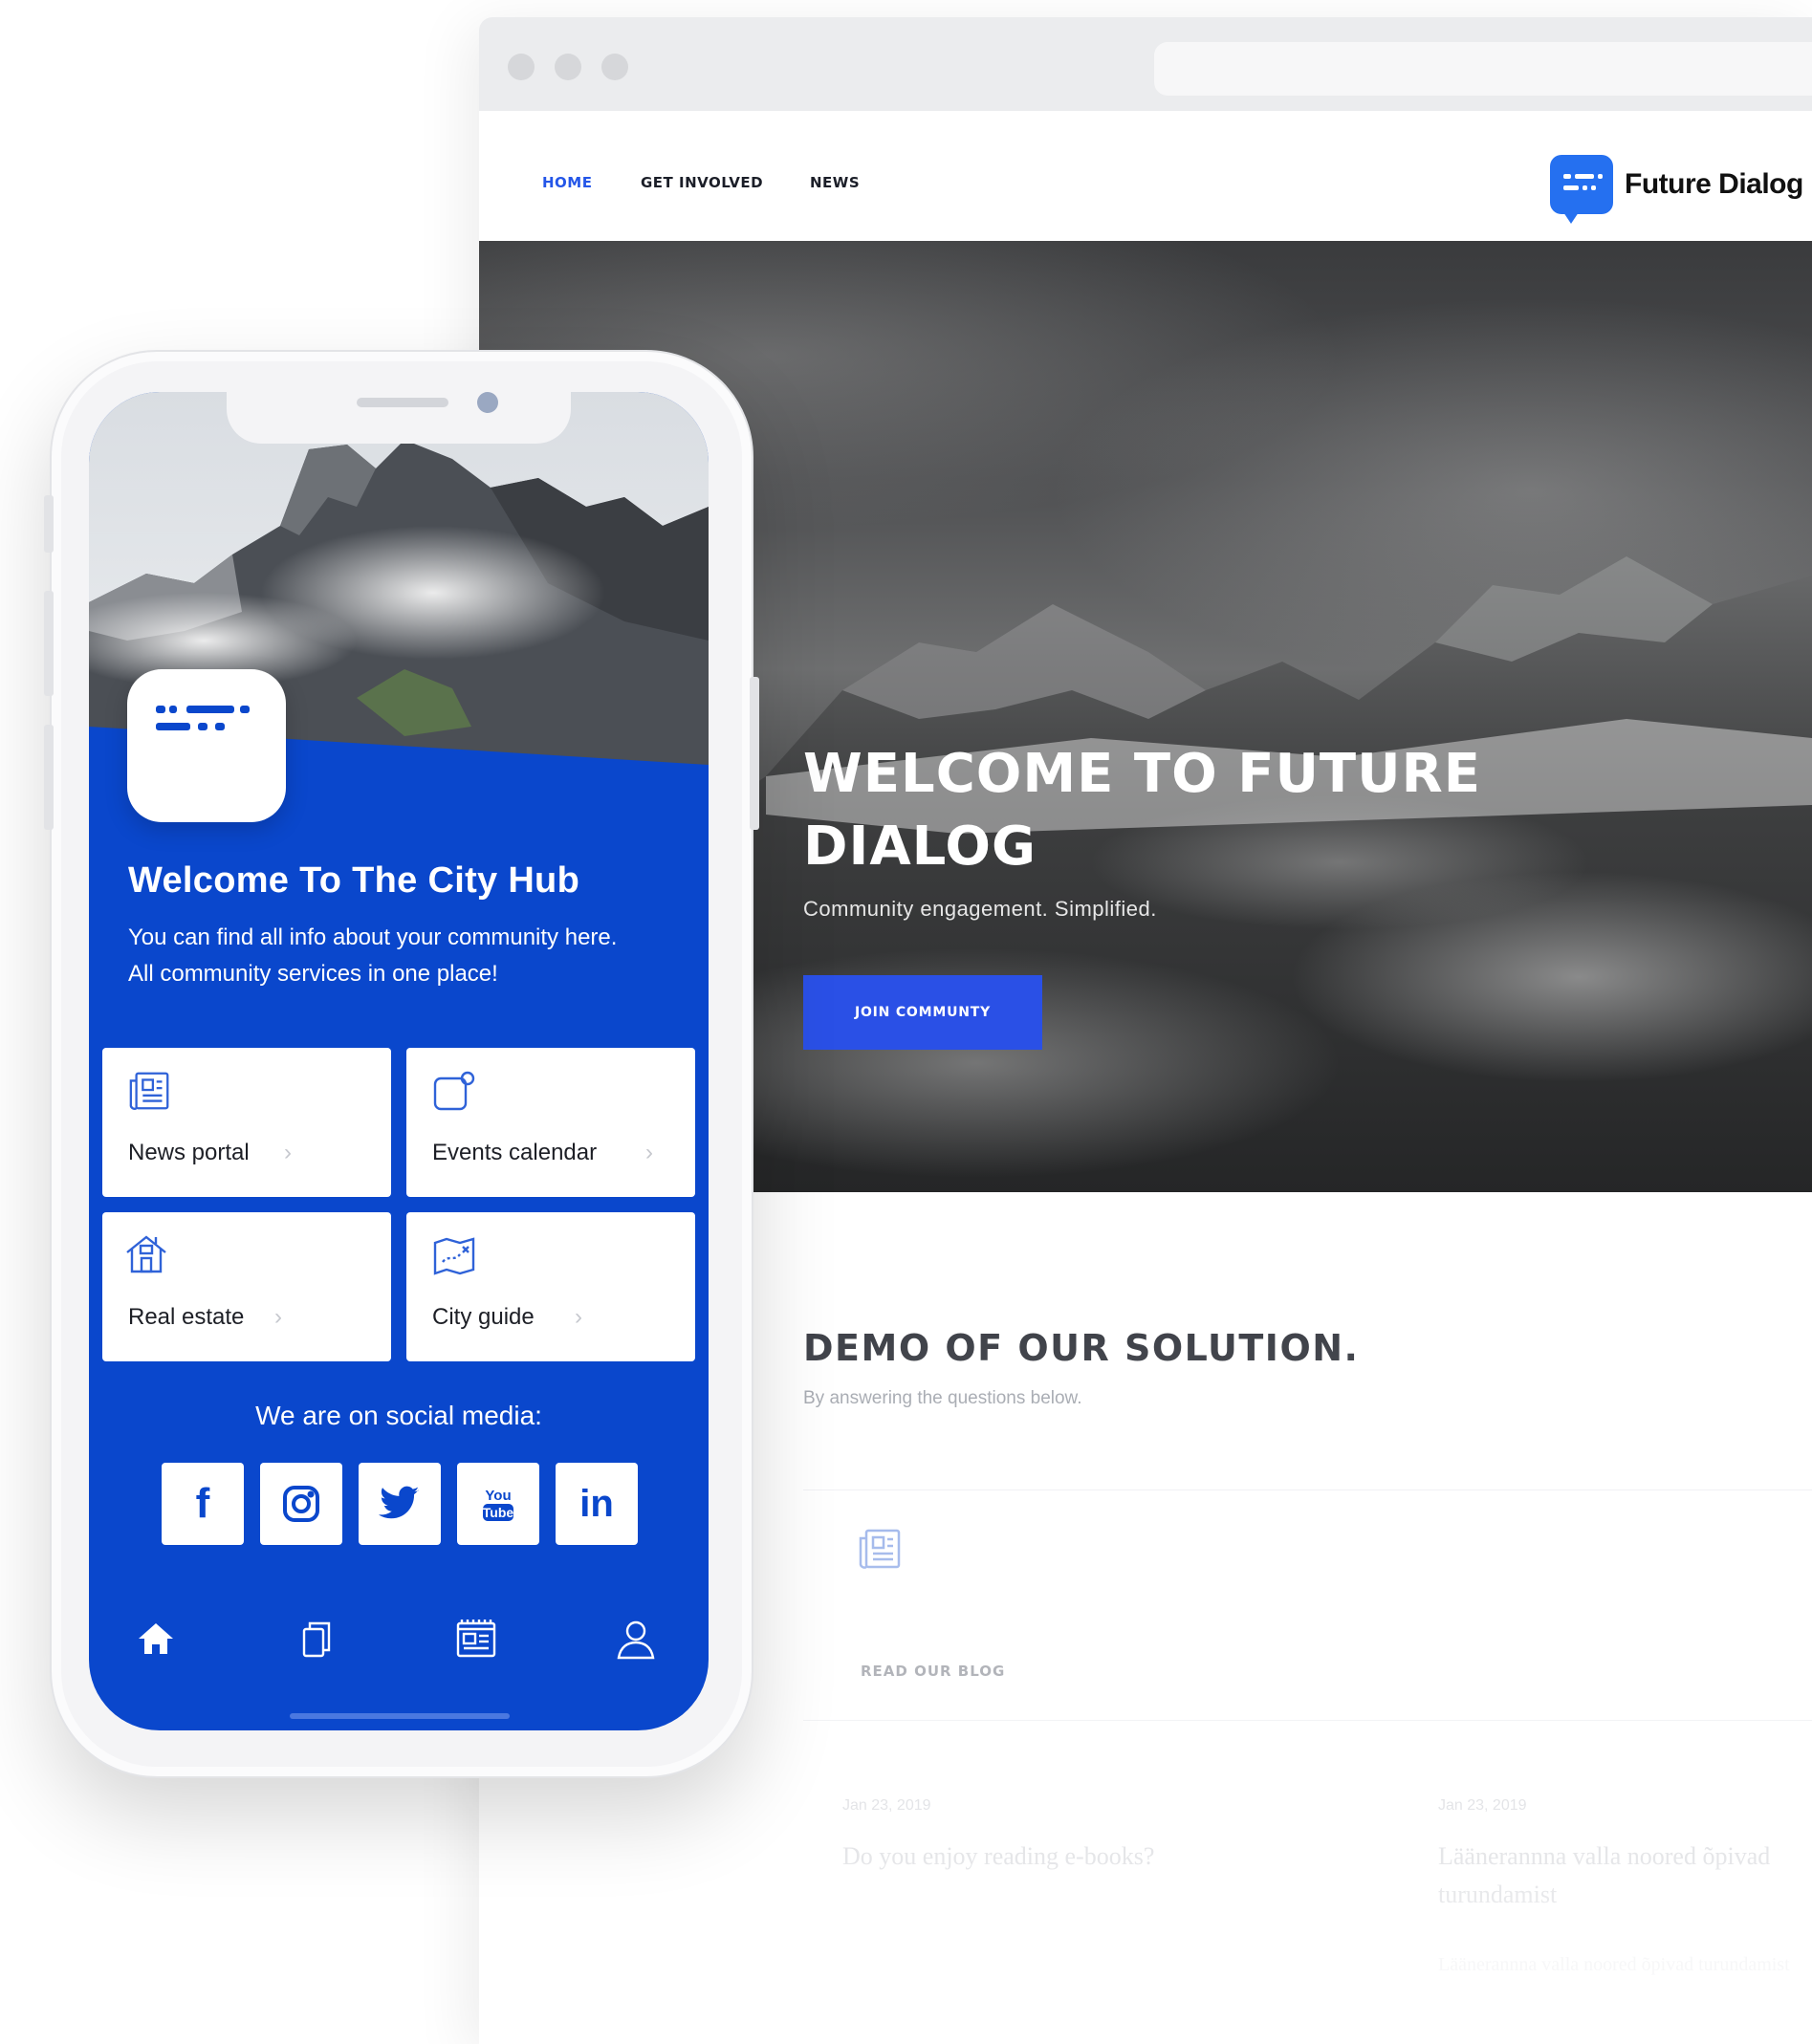 The image size is (1812, 2044). Describe the element at coordinates (203, 1504) in the screenshot. I see `facebook-icon: f` at that location.